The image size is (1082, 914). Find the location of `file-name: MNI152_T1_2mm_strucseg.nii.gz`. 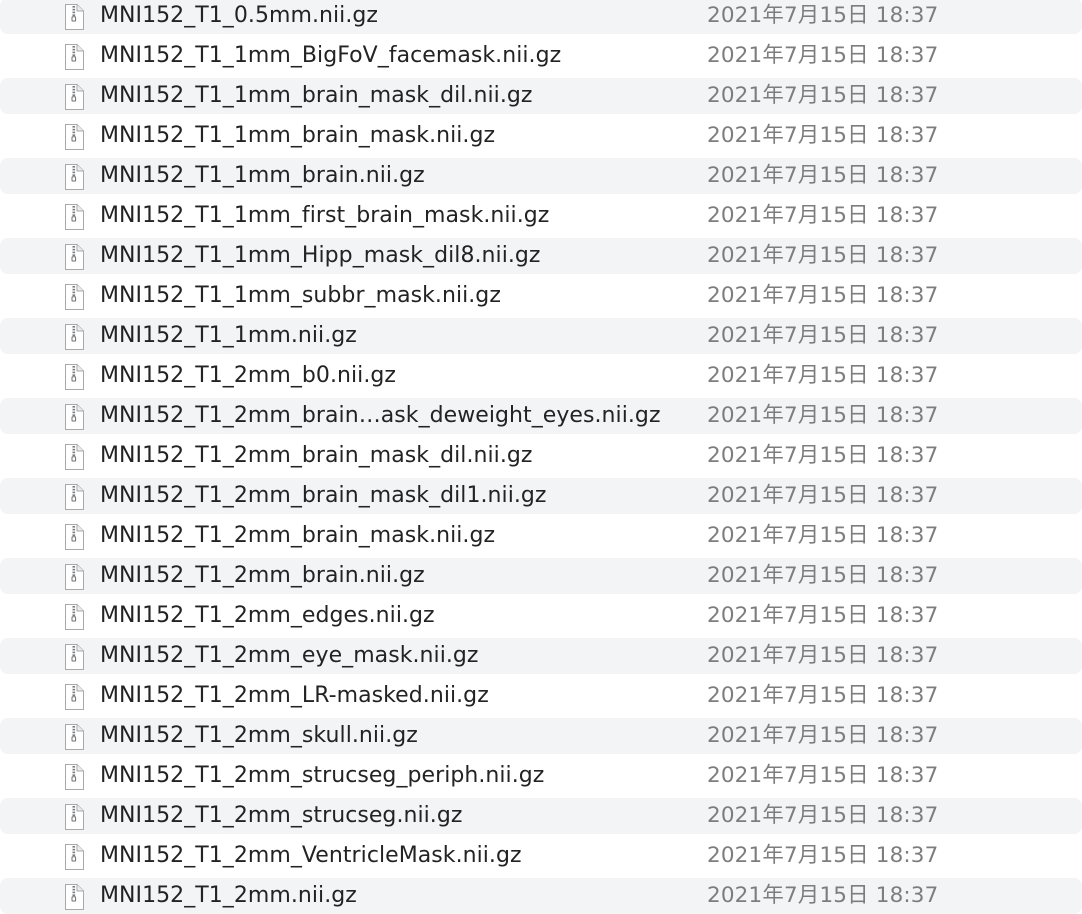

file-name: MNI152_T1_2mm_strucseg.nii.gz is located at coordinates (281, 815).